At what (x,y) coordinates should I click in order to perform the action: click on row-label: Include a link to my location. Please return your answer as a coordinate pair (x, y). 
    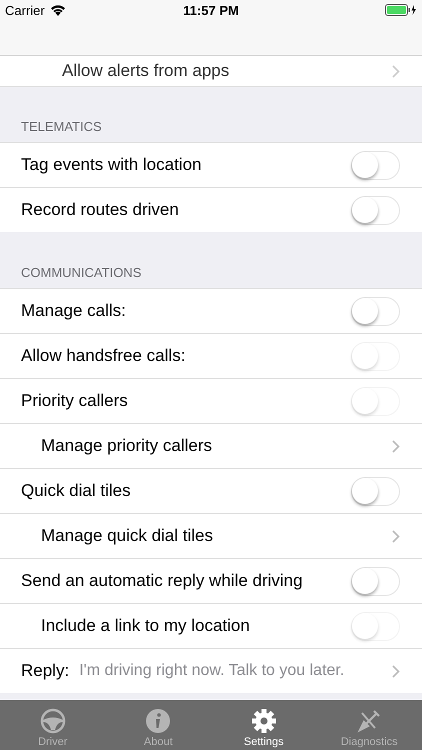
    Looking at the image, I should click on (146, 626).